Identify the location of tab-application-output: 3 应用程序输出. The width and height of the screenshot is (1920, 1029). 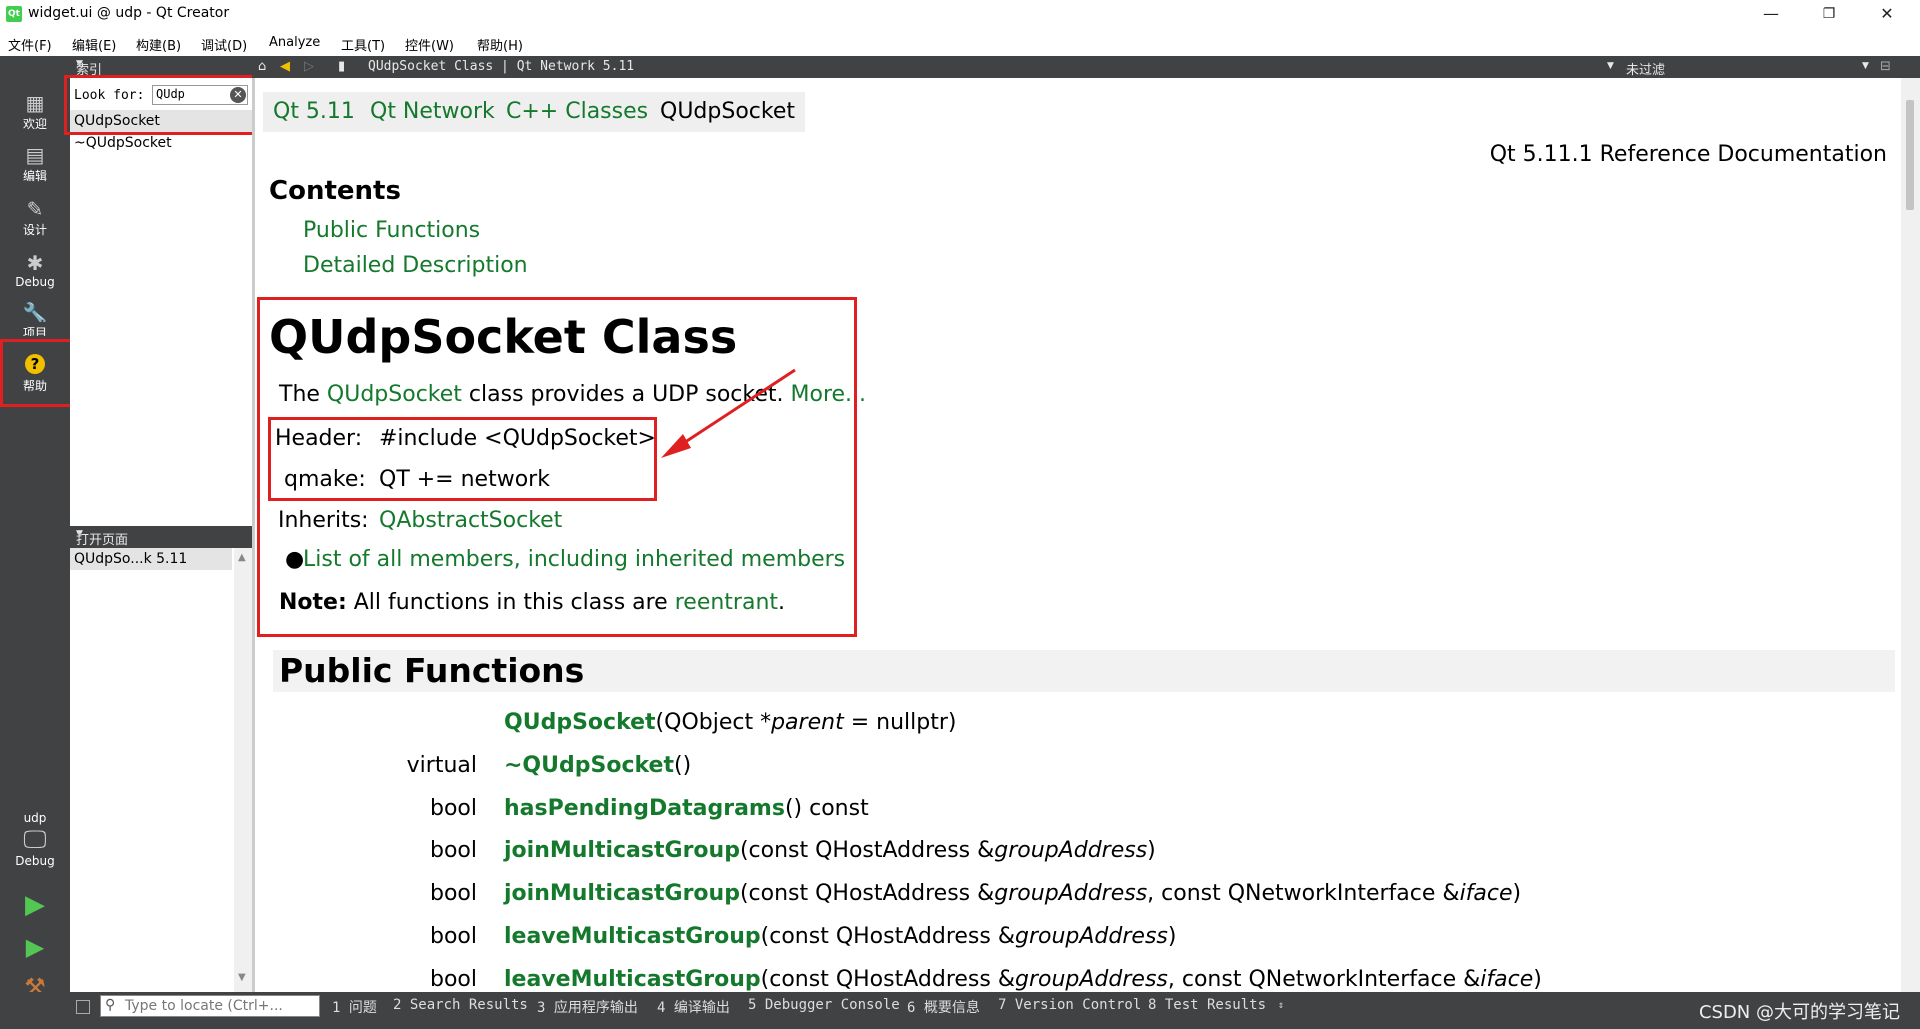
(587, 1007).